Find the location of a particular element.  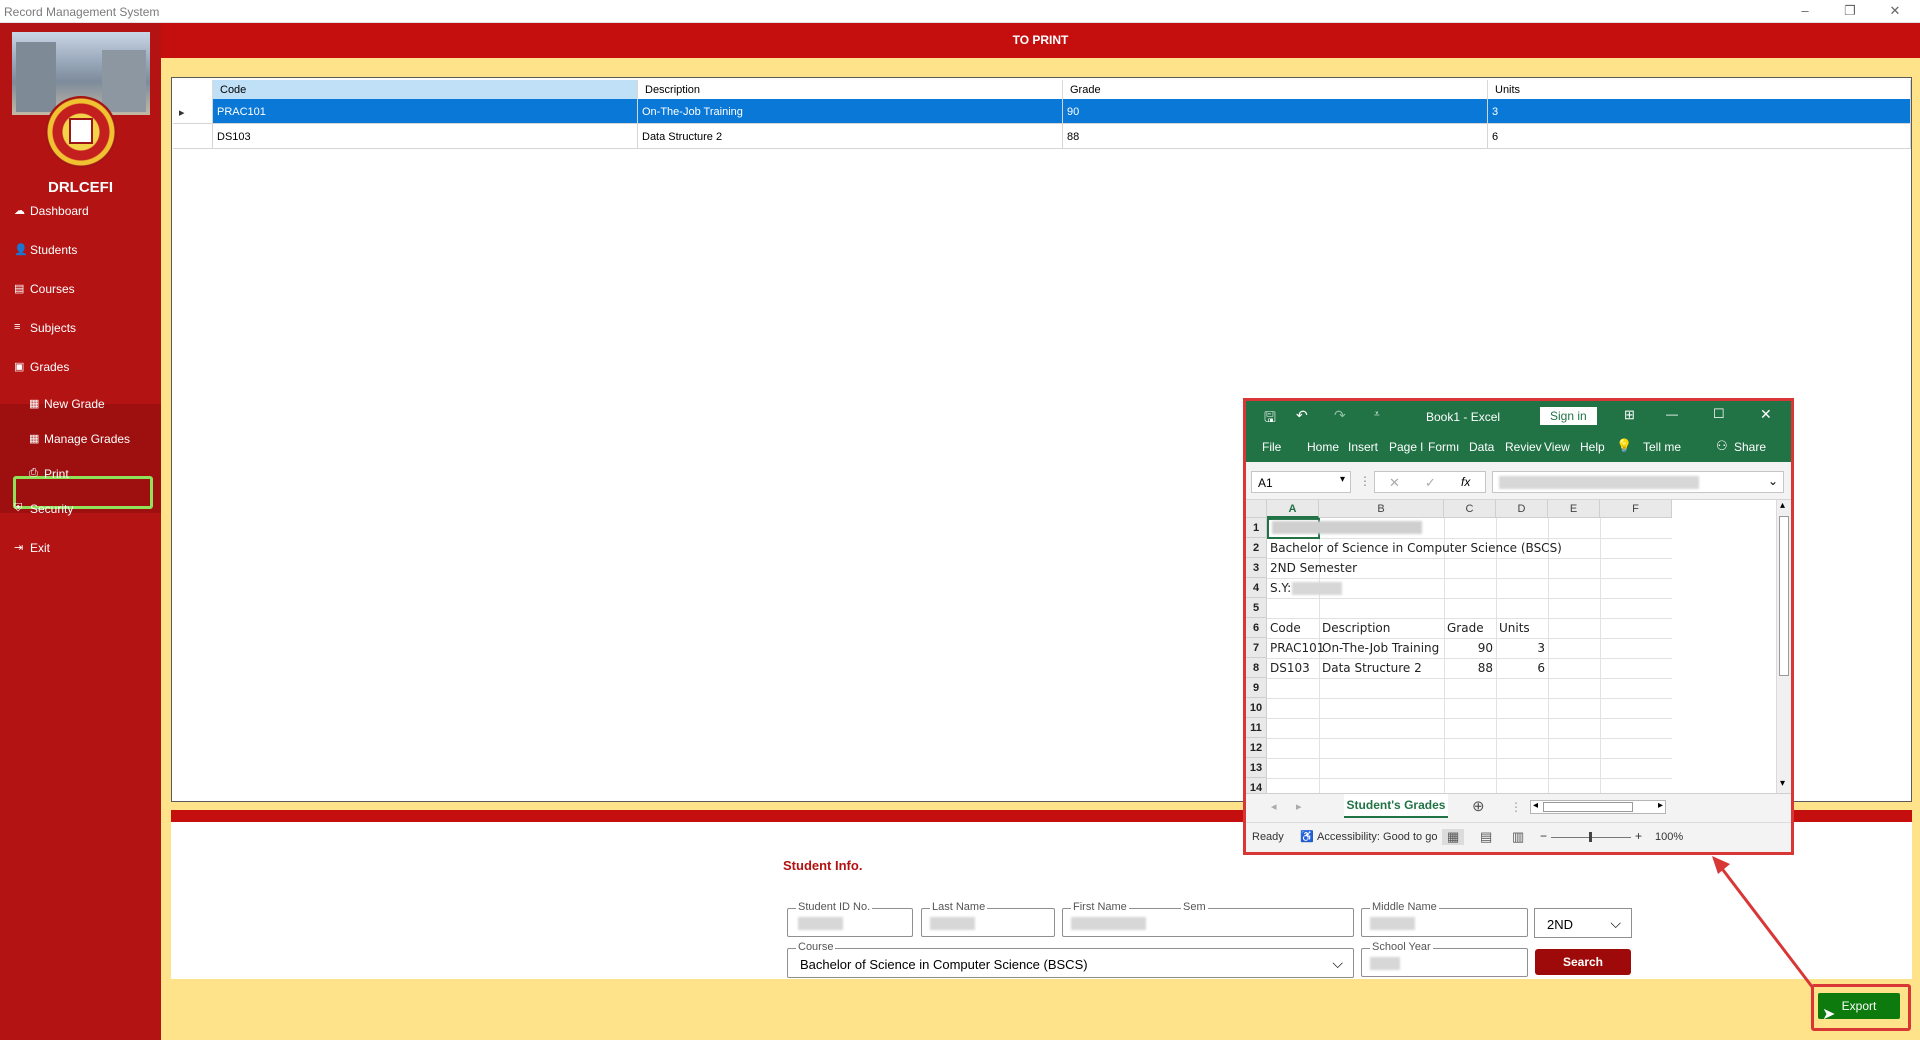

cell-a6: Code is located at coordinates (1285, 628).